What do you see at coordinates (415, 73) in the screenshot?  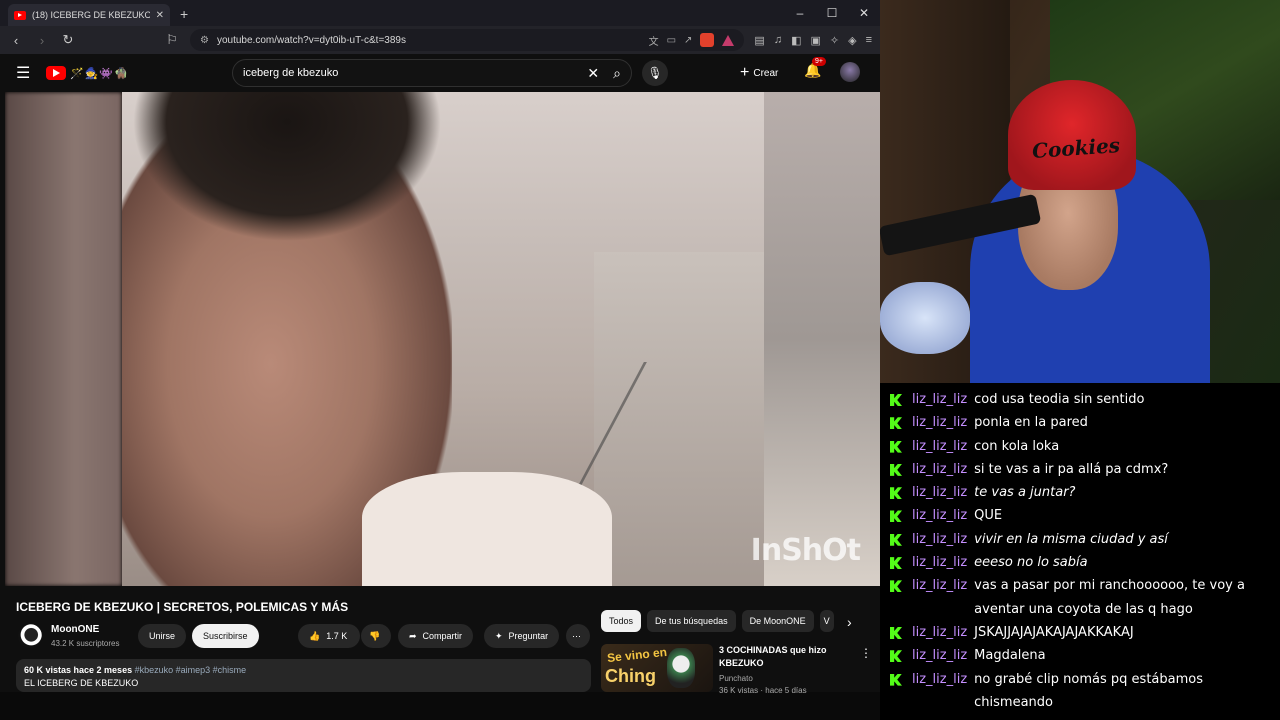 I see `search-input: iceberg de kbezuko` at bounding box center [415, 73].